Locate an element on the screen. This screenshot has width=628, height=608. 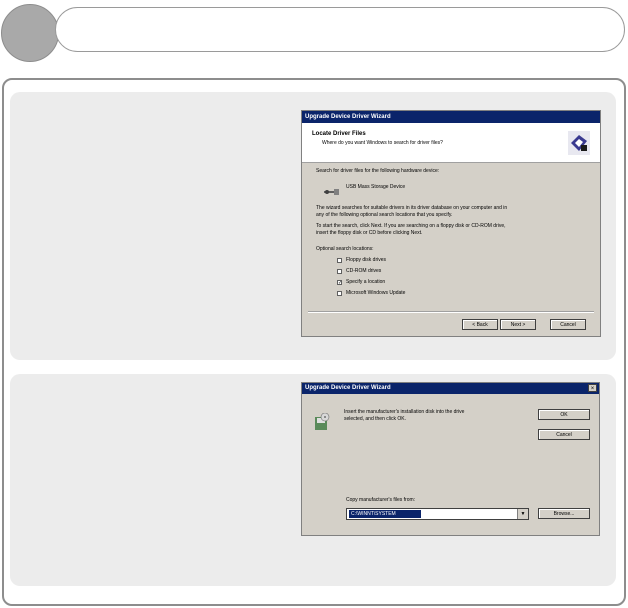
option-cdrom: CD-ROM drives is located at coordinates (359, 271).